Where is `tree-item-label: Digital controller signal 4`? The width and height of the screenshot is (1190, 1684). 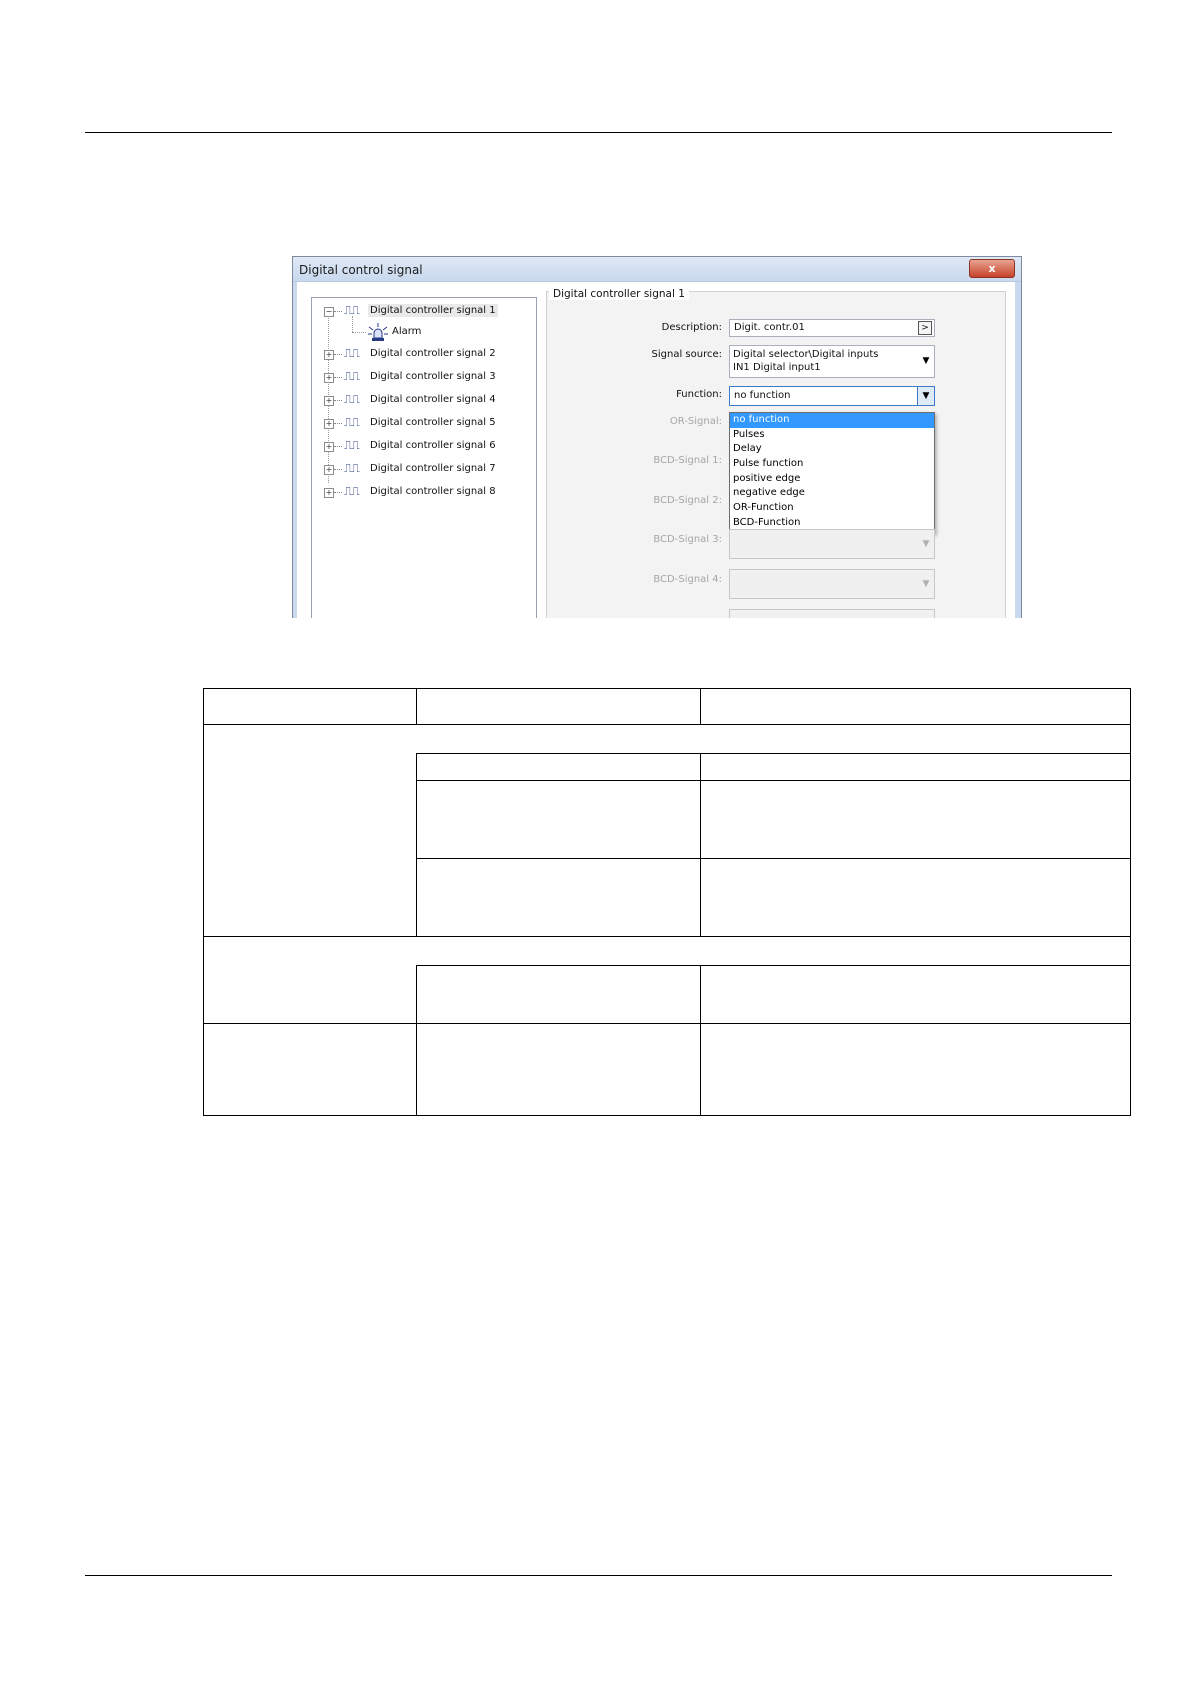
tree-item-label: Digital controller signal 4 is located at coordinates (433, 399).